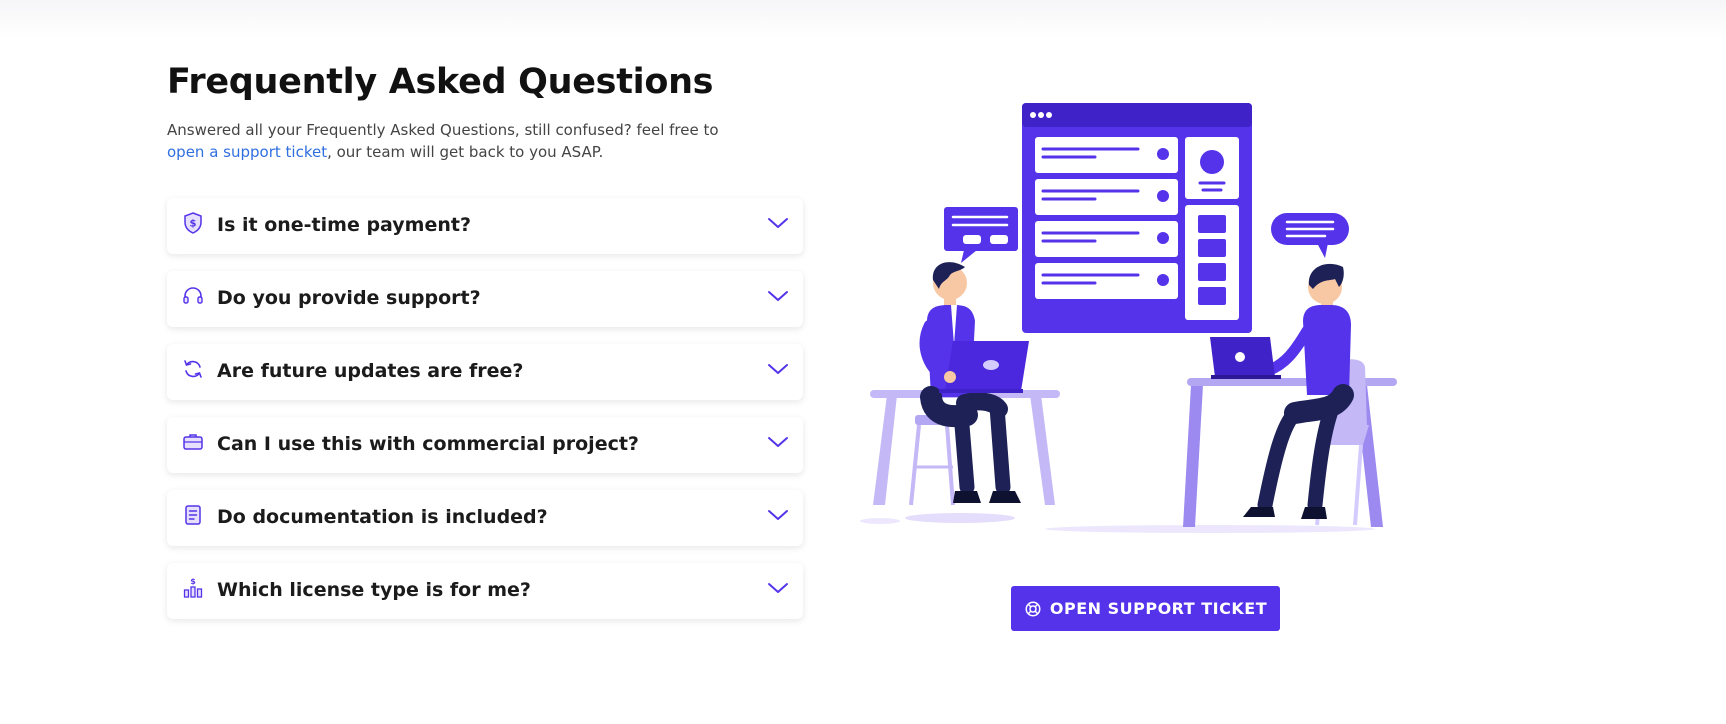 The width and height of the screenshot is (1726, 724). Describe the element at coordinates (1310, 235) in the screenshot. I see `chat-bubble-right` at that location.